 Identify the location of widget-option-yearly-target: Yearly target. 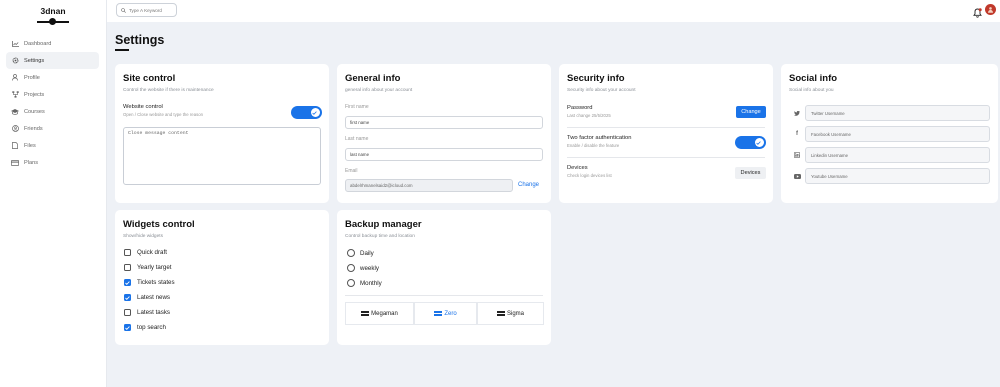
(148, 267).